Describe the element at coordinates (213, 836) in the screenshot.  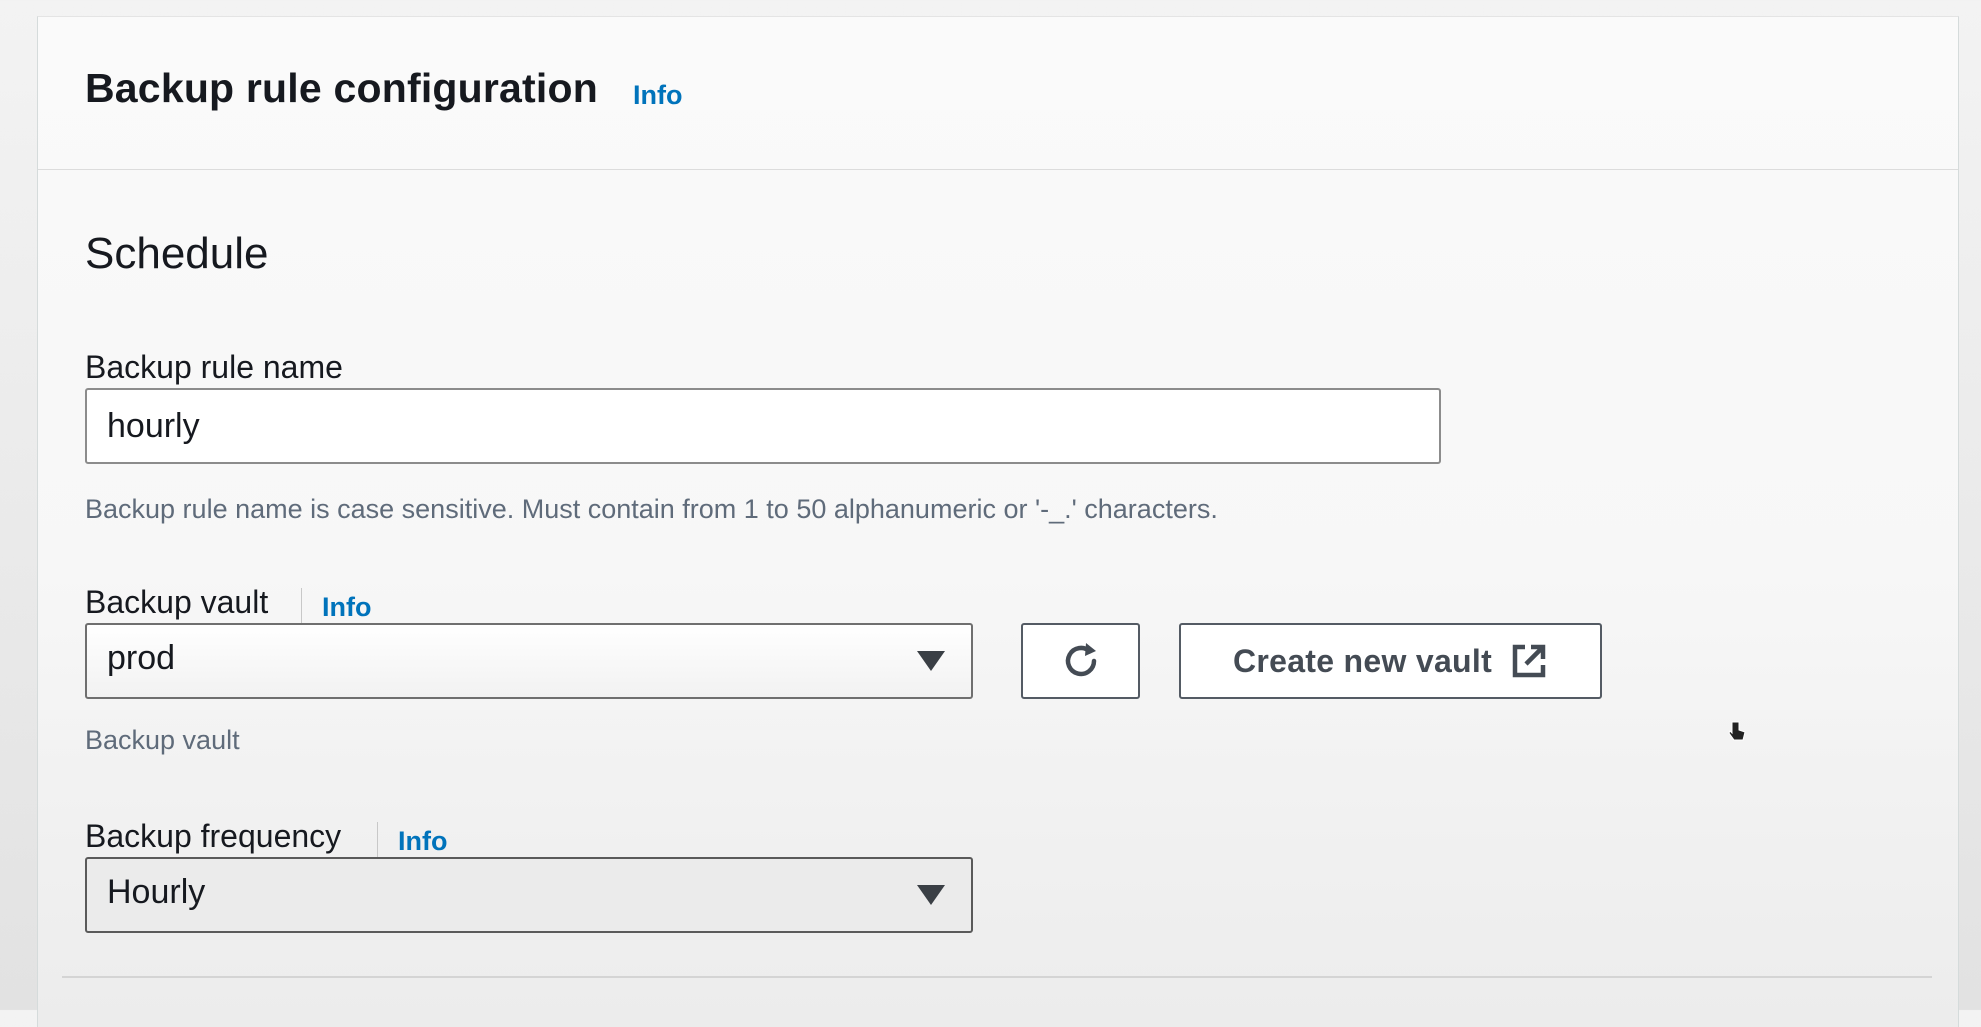
I see `frequency-label: Backup frequency` at that location.